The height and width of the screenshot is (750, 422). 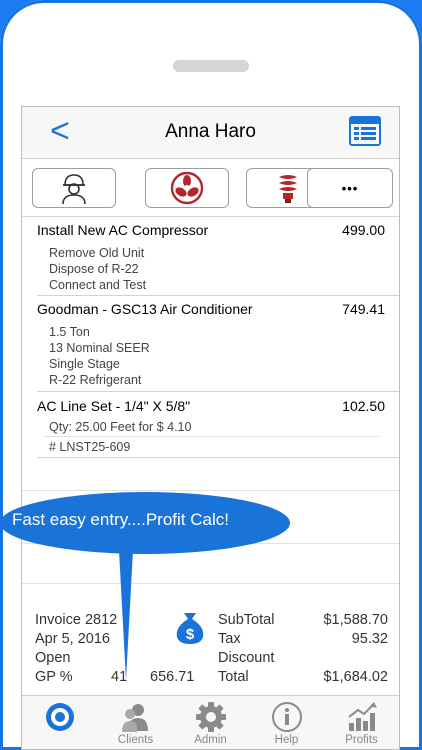 What do you see at coordinates (286, 740) in the screenshot?
I see `tab-label: Help` at bounding box center [286, 740].